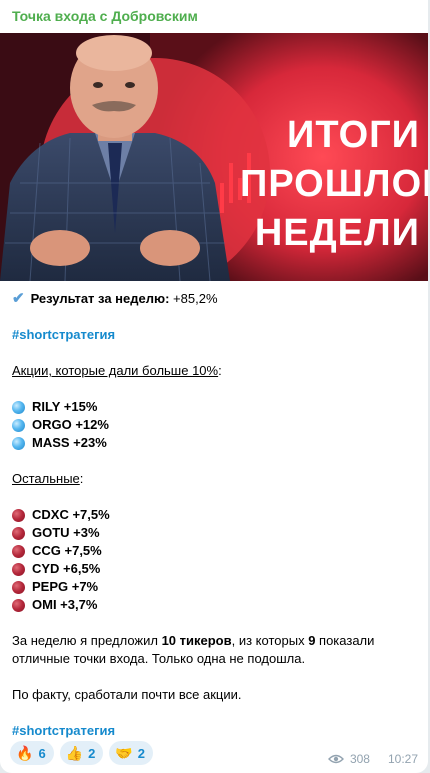  What do you see at coordinates (74, 752) in the screenshot?
I see `thumbs-up-icon: 👍` at bounding box center [74, 752].